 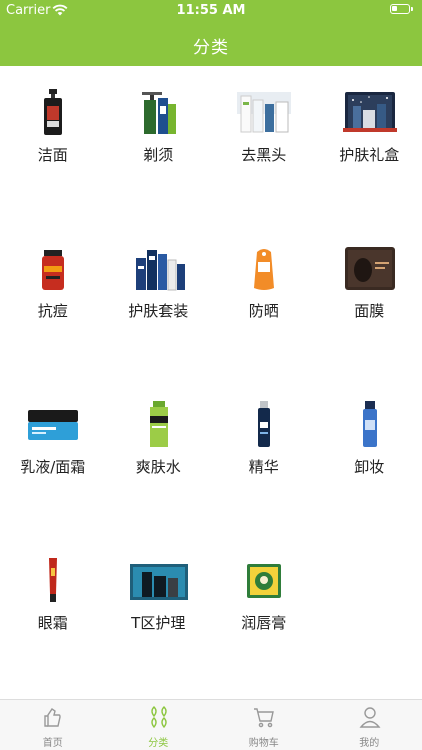 I want to click on blackhead-kit-icon, so click(x=264, y=112).